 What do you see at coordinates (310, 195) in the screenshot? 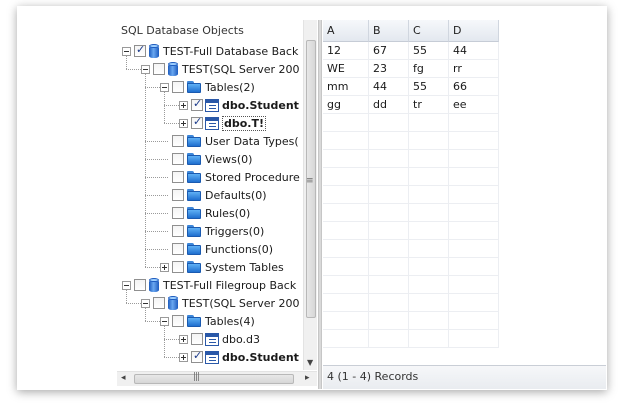
I see `tree-vertical-scrollbar: ≡ ▼` at bounding box center [310, 195].